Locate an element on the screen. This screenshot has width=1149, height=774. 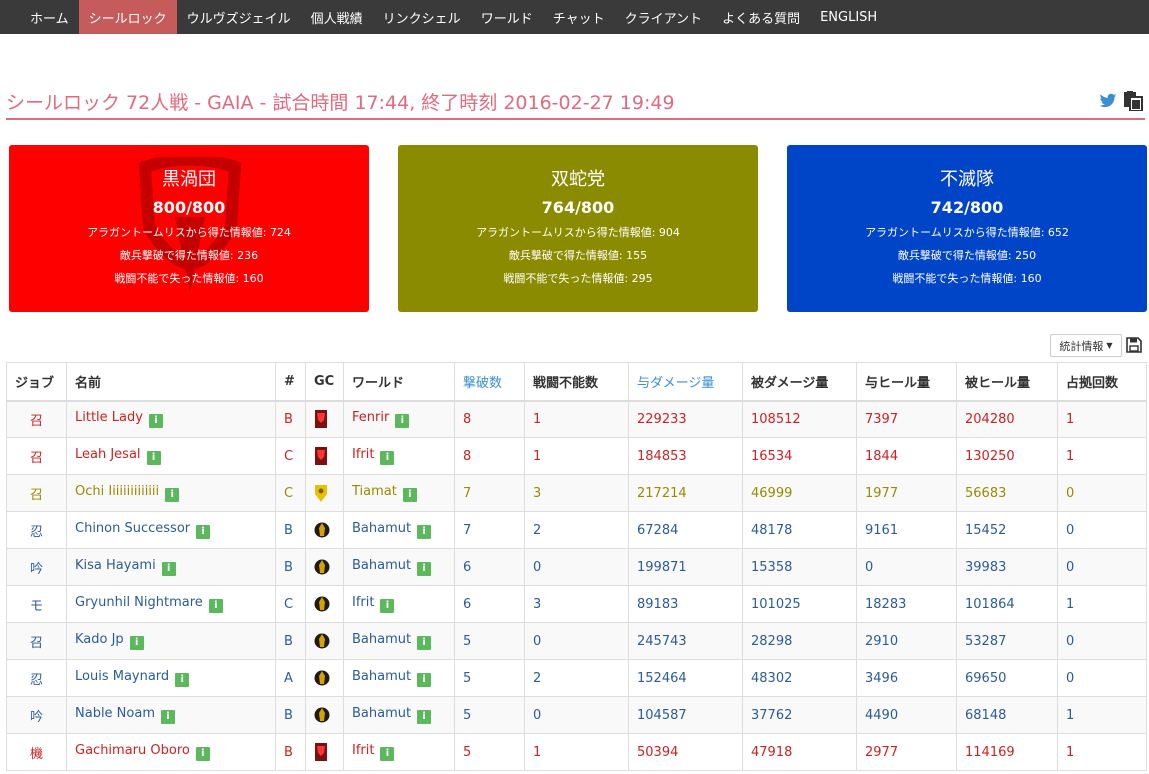
name-text: Leah Jesal is located at coordinates (108, 454).